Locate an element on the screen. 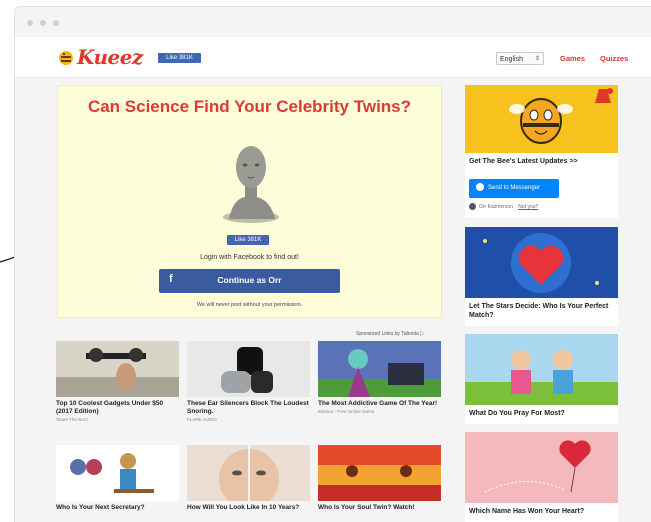  window-dot-minimize is located at coordinates (43, 23).